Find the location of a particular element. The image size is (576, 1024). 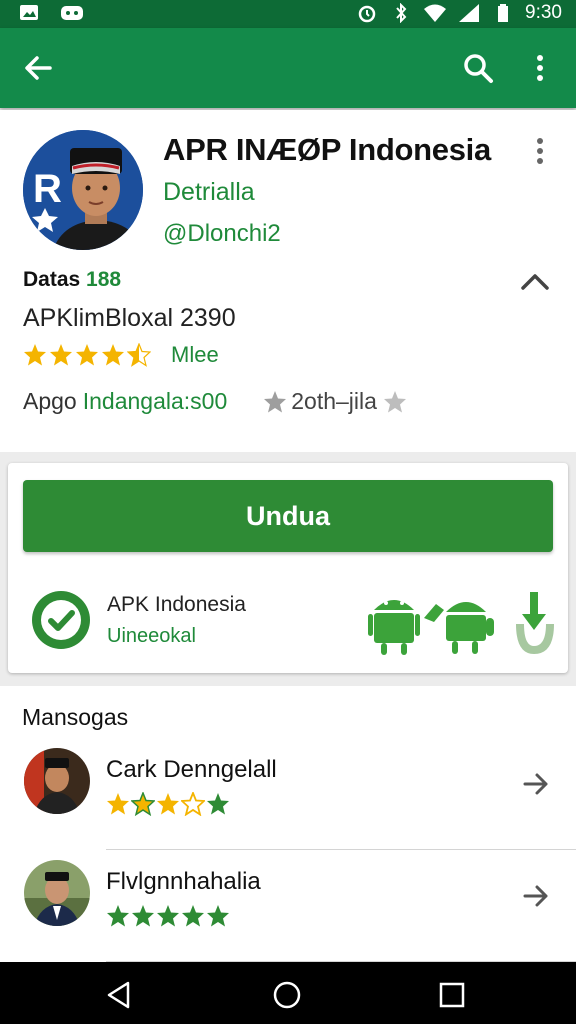

search-icon is located at coordinates (478, 68).